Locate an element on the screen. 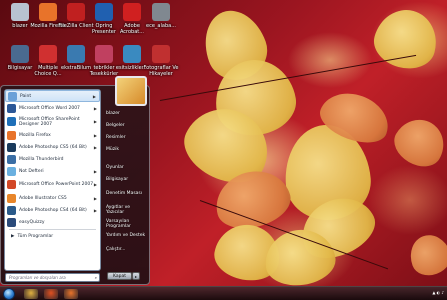 The width and height of the screenshot is (447, 300). program-label: Paint is located at coordinates (26, 96).